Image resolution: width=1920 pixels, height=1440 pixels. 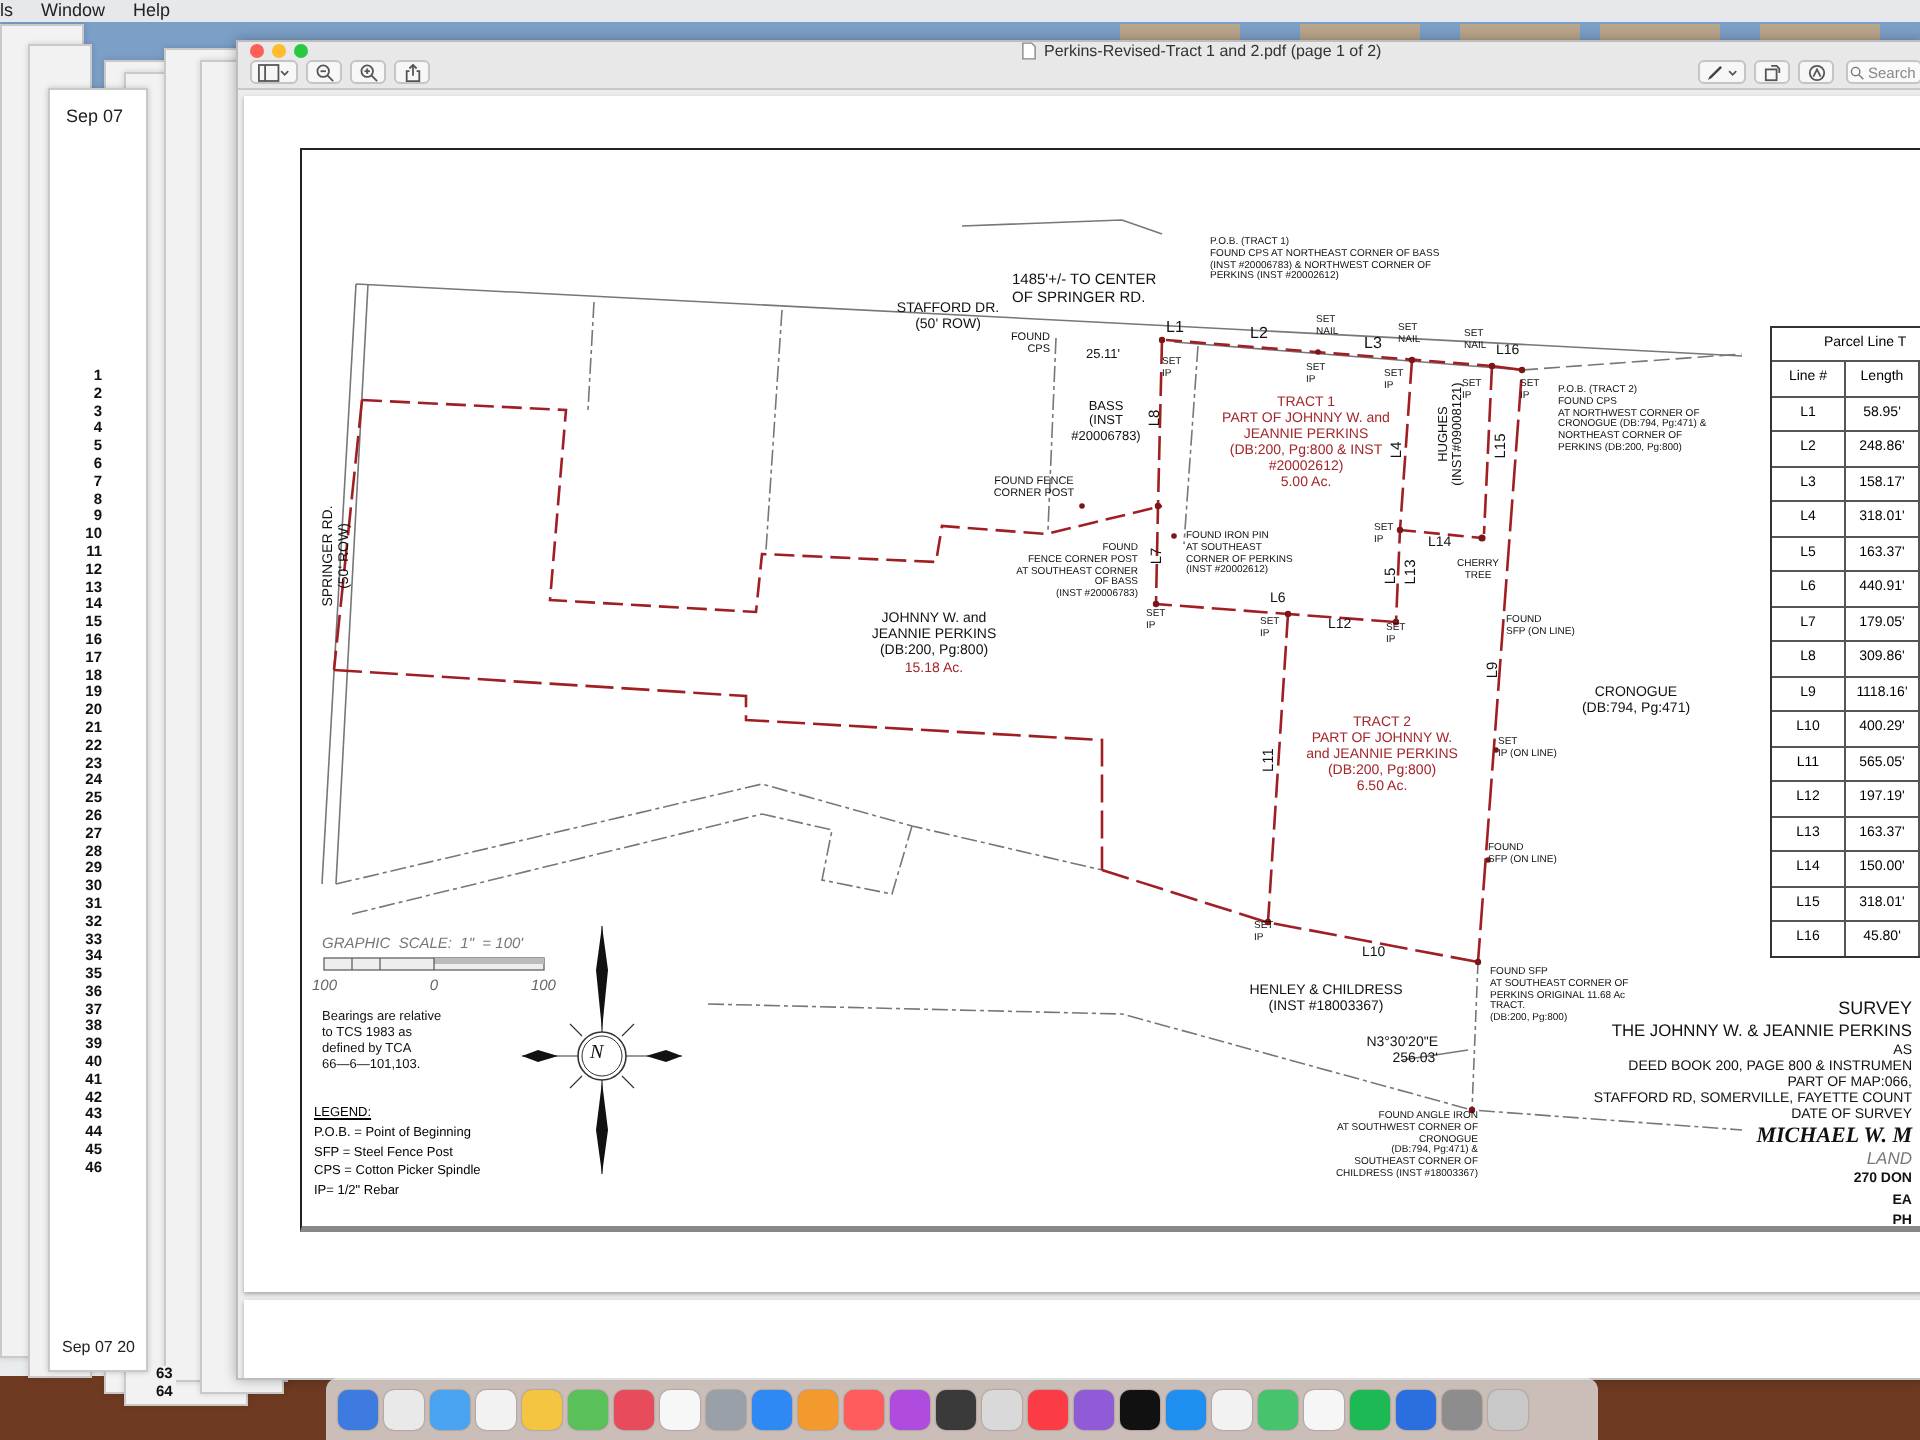 I want to click on minimize-button, so click(x=279, y=51).